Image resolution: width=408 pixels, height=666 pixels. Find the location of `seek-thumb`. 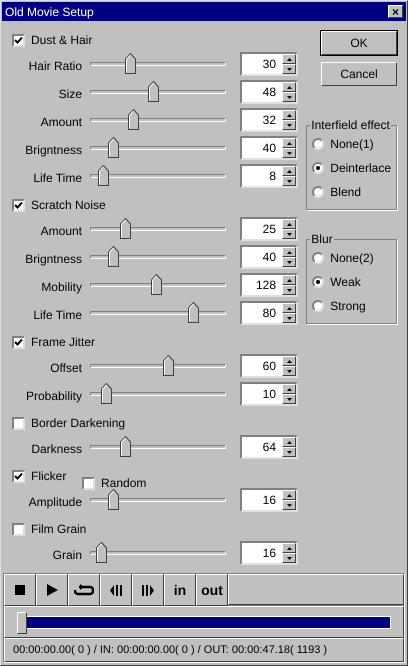

seek-thumb is located at coordinates (22, 623).